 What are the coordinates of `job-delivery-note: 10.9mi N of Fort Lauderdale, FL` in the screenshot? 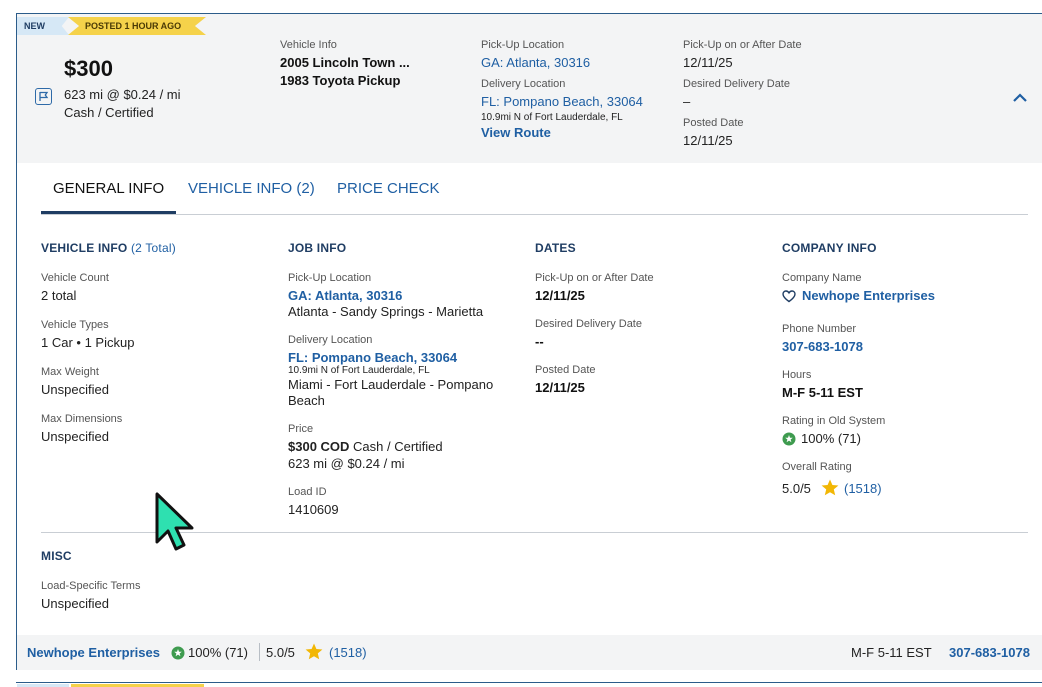 It's located at (359, 370).